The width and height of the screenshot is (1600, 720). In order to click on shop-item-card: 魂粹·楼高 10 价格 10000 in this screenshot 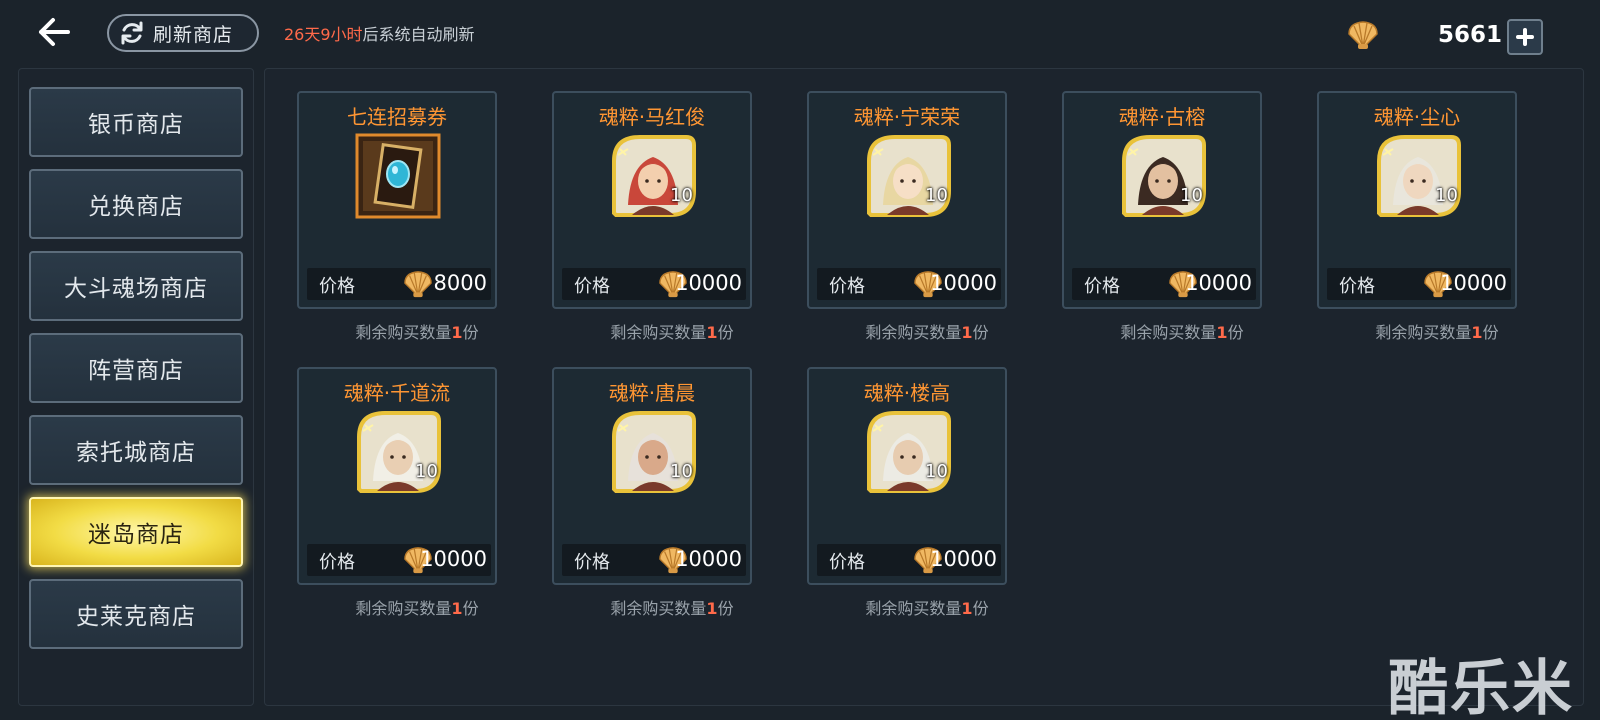, I will do `click(907, 476)`.